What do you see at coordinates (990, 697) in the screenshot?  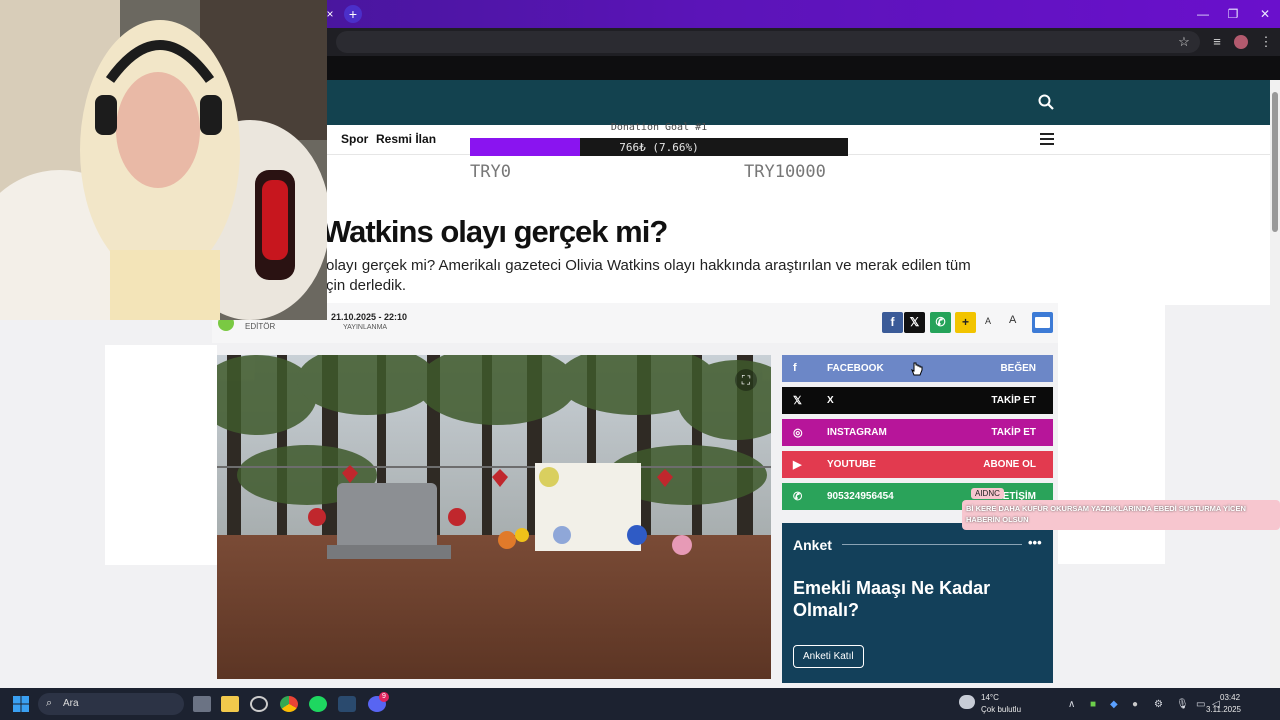 I see `weather-temp: 14°C` at bounding box center [990, 697].